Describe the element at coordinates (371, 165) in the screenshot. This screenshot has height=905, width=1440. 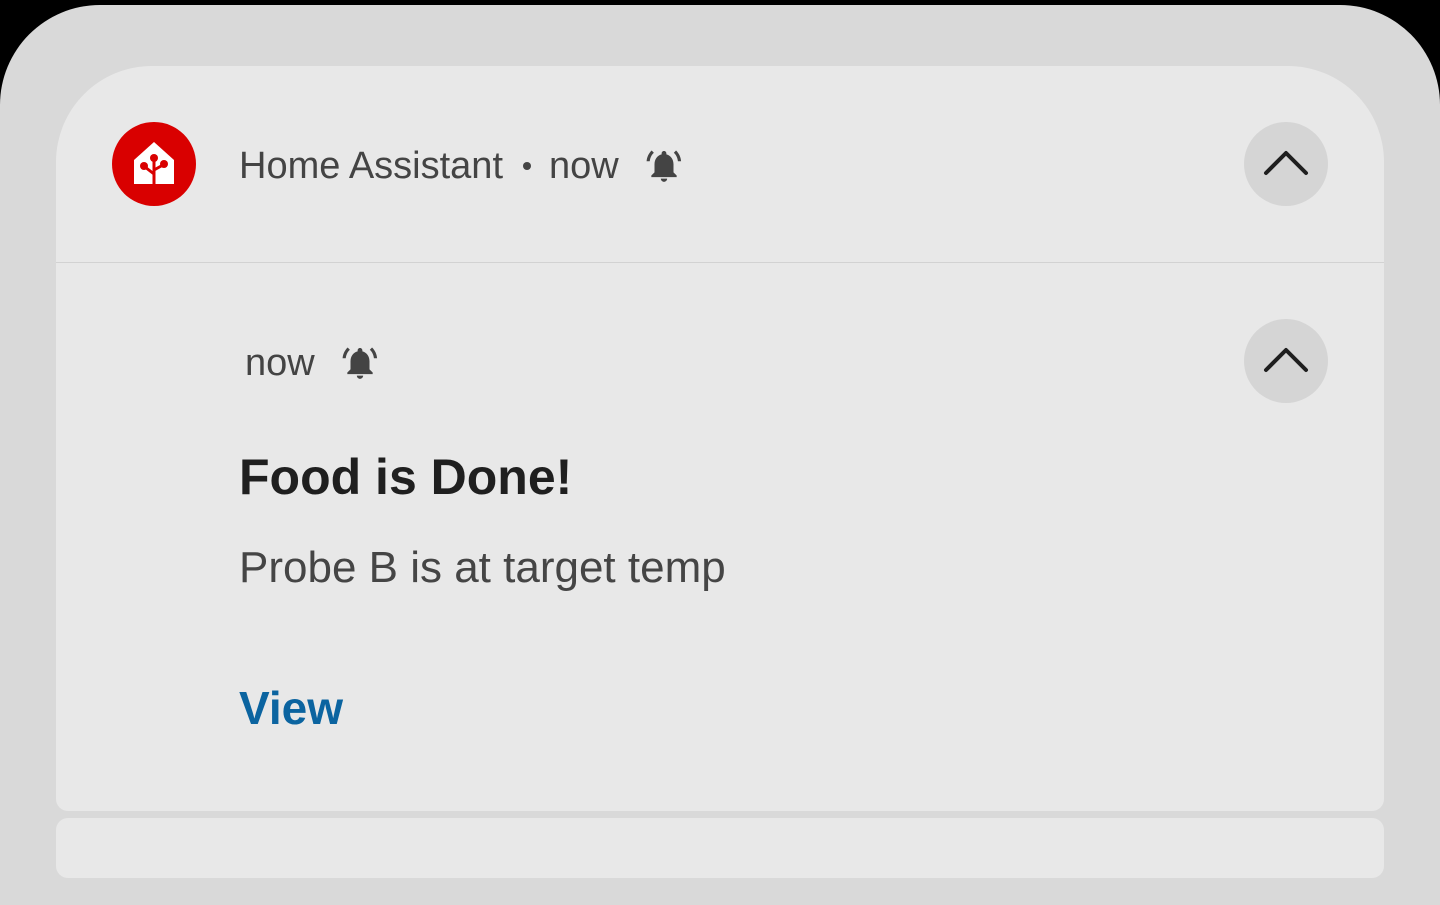
I see `app-name: Home Assistant` at that location.